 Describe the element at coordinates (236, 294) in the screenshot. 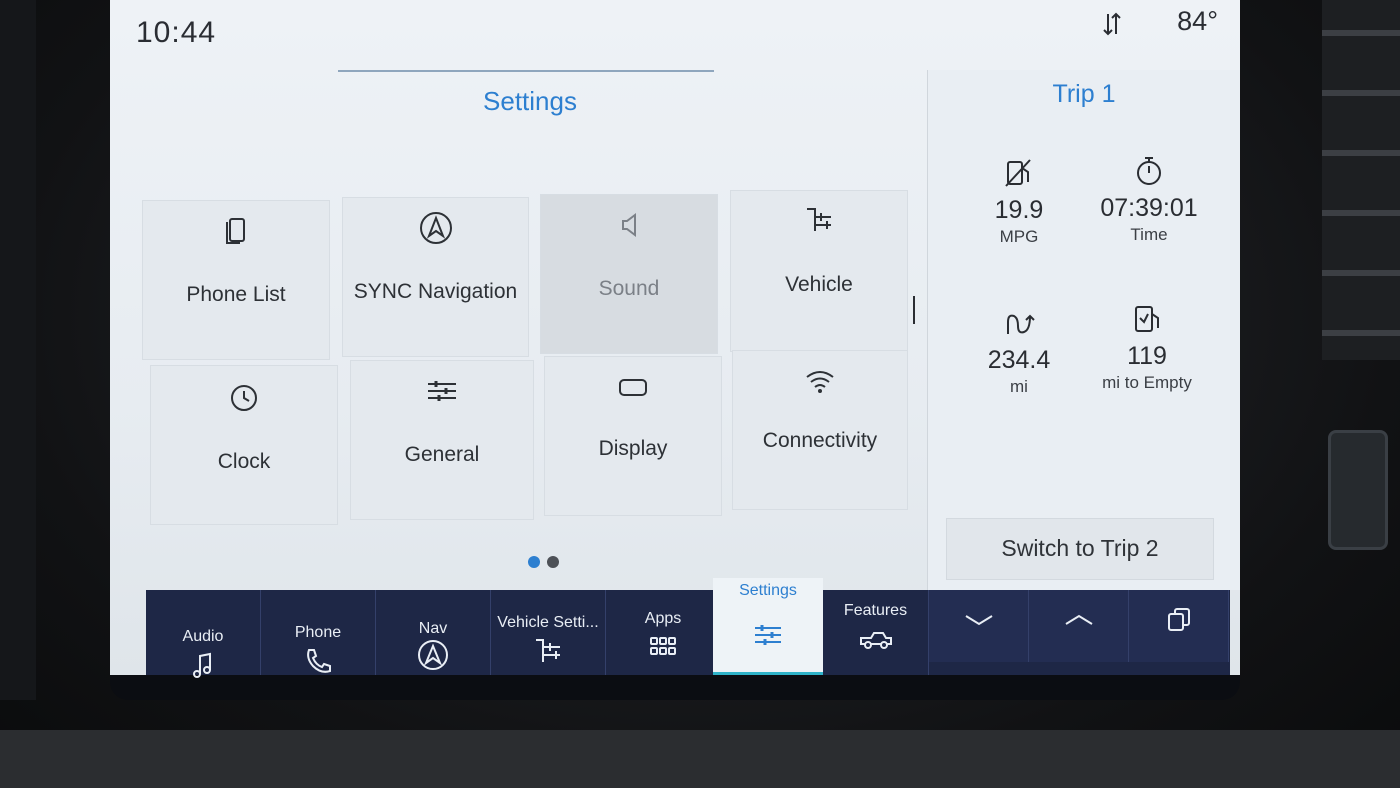

I see `tile-label: Phone List` at that location.